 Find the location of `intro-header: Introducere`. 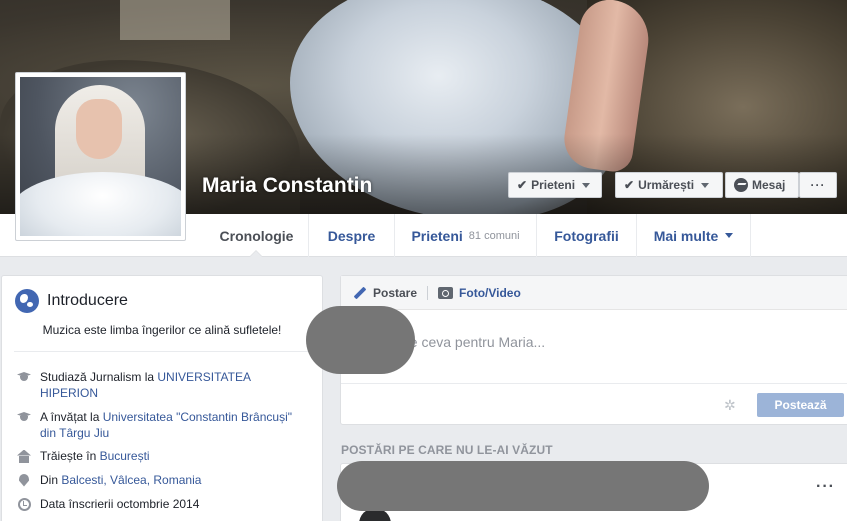

intro-header: Introducere is located at coordinates (71, 301).